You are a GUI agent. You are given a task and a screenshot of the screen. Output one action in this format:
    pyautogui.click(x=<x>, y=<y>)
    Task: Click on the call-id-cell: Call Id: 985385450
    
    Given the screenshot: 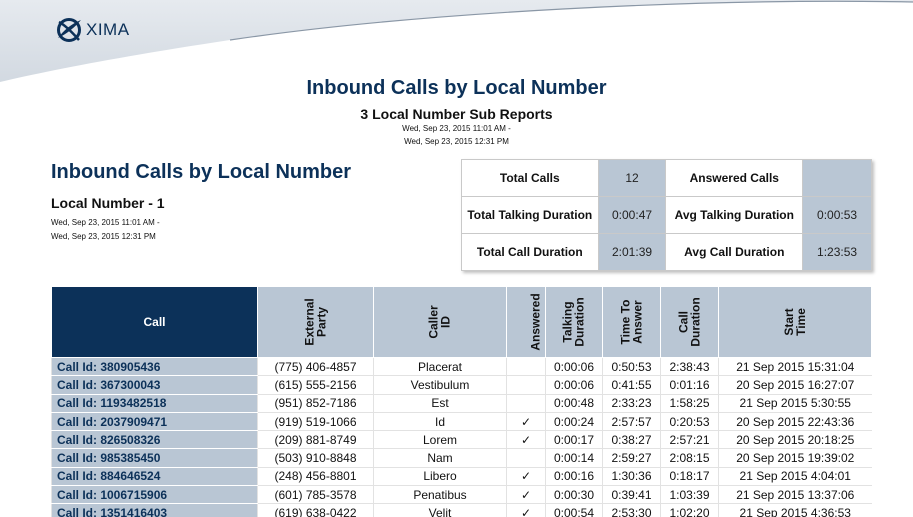 What is the action you would take?
    pyautogui.click(x=154, y=458)
    